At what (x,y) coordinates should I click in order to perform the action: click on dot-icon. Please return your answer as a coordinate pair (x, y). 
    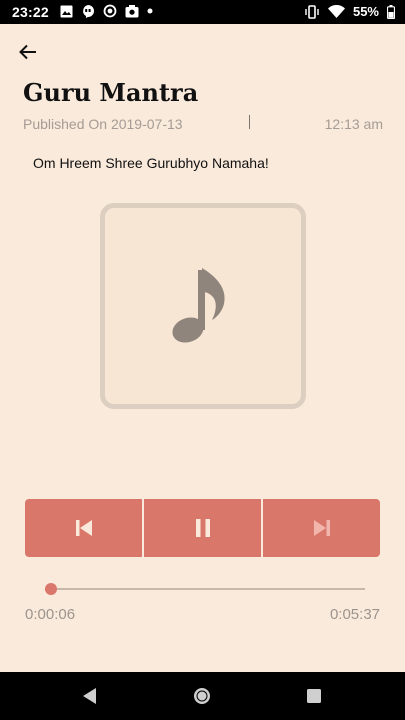
    Looking at the image, I should click on (150, 11).